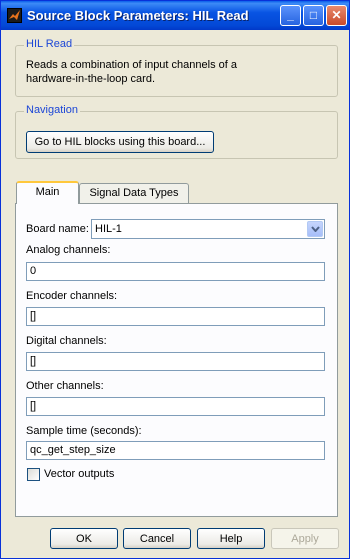  What do you see at coordinates (315, 229) in the screenshot?
I see `chevron-down-icon` at bounding box center [315, 229].